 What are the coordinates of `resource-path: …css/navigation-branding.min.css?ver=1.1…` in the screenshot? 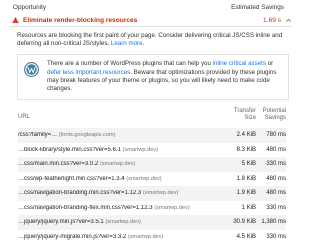 It's located at (80, 193).